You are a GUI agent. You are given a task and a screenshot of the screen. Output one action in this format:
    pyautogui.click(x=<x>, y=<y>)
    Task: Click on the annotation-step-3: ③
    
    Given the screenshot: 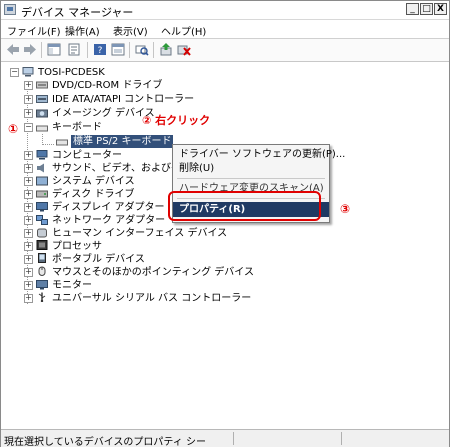 What is the action you would take?
    pyautogui.click(x=345, y=209)
    